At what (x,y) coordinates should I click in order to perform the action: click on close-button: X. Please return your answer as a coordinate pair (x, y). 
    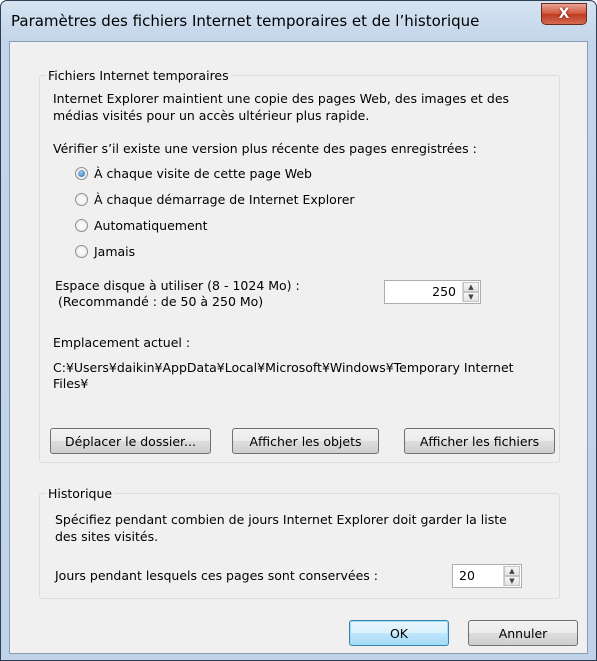
    Looking at the image, I should click on (564, 14).